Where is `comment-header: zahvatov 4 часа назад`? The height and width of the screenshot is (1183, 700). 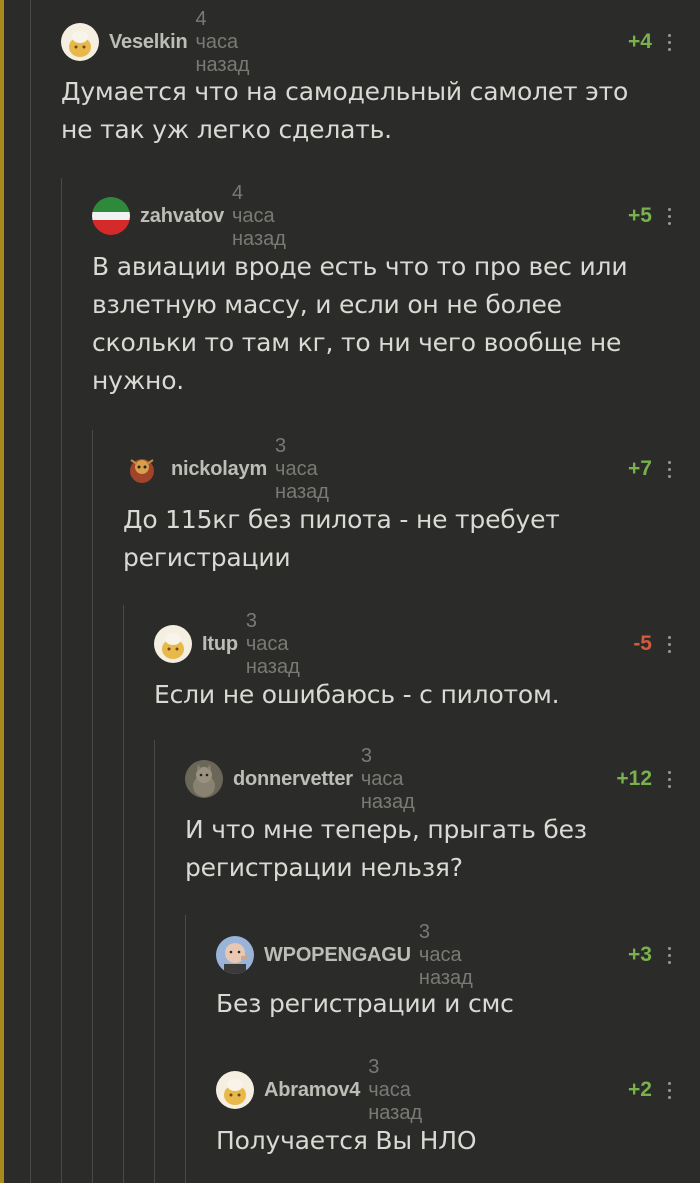
comment-header: zahvatov 4 часа назад is located at coordinates (189, 216).